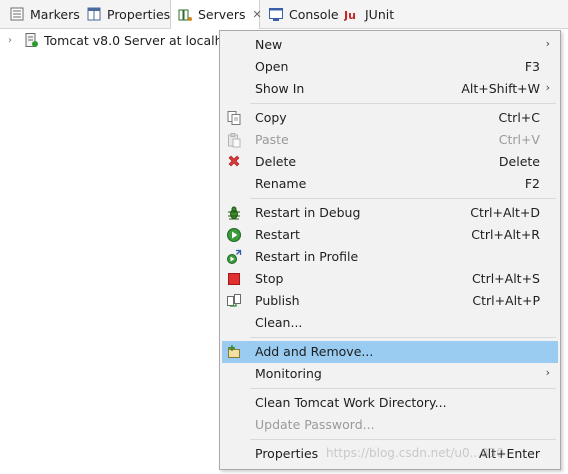  What do you see at coordinates (390, 118) in the screenshot?
I see `menu-item-copy: Copy Ctrl+C` at bounding box center [390, 118].